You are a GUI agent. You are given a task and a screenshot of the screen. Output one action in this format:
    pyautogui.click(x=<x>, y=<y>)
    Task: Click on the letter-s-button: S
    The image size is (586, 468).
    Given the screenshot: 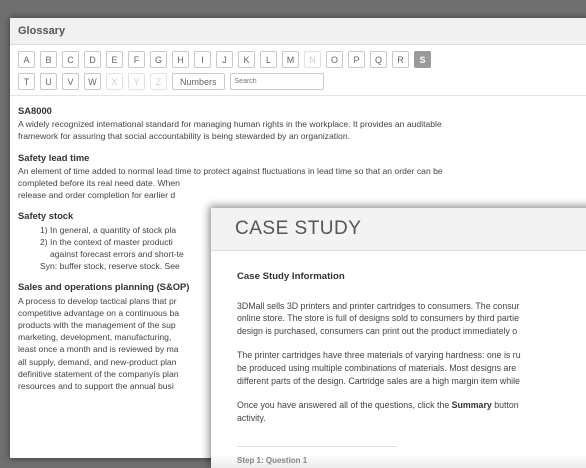 What is the action you would take?
    pyautogui.click(x=422, y=59)
    